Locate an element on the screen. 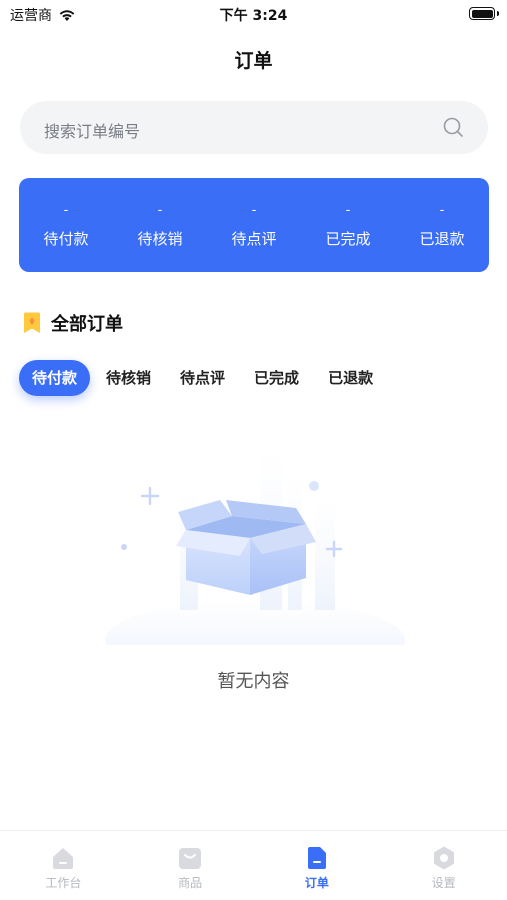 The width and height of the screenshot is (507, 900). battery-icon is located at coordinates (484, 13).